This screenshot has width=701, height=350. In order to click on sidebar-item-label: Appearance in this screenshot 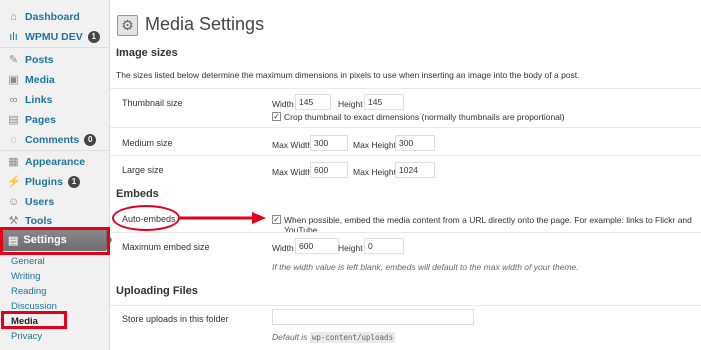, I will do `click(55, 162)`.